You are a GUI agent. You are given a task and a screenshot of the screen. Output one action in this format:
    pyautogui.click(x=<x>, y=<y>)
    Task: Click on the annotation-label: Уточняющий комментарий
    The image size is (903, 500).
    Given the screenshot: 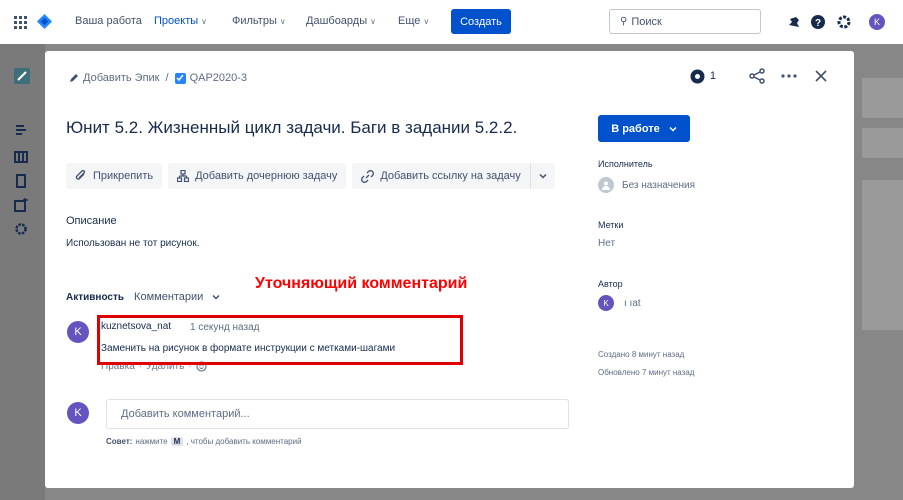 What is the action you would take?
    pyautogui.click(x=361, y=283)
    